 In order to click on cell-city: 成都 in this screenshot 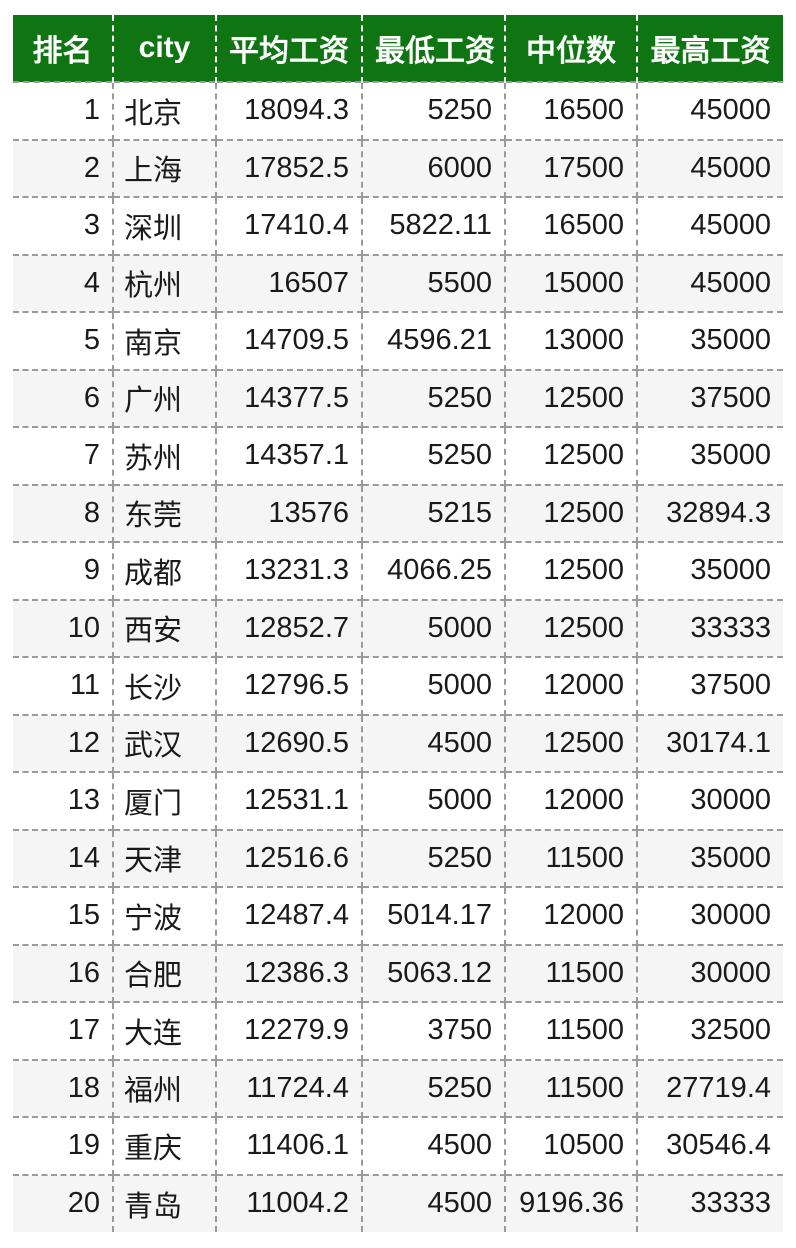, I will do `click(165, 571)`.